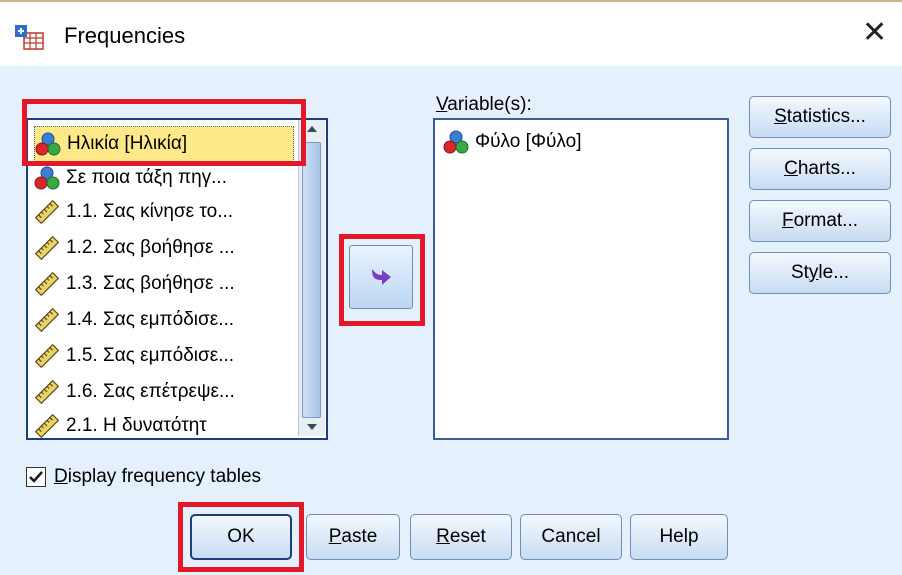 This screenshot has width=902, height=575. What do you see at coordinates (29, 37) in the screenshot?
I see `spss-table-icon` at bounding box center [29, 37].